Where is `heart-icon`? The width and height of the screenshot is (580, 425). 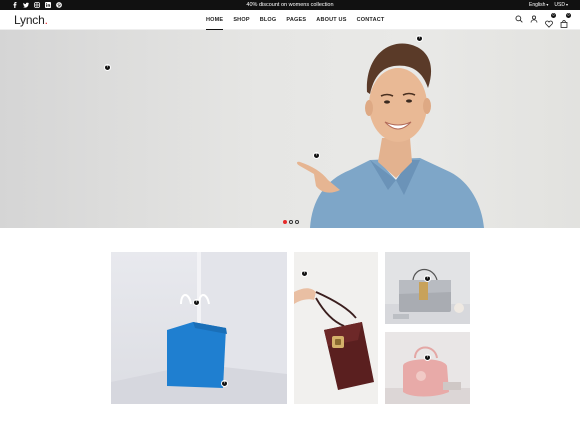
heart-icon is located at coordinates (549, 24).